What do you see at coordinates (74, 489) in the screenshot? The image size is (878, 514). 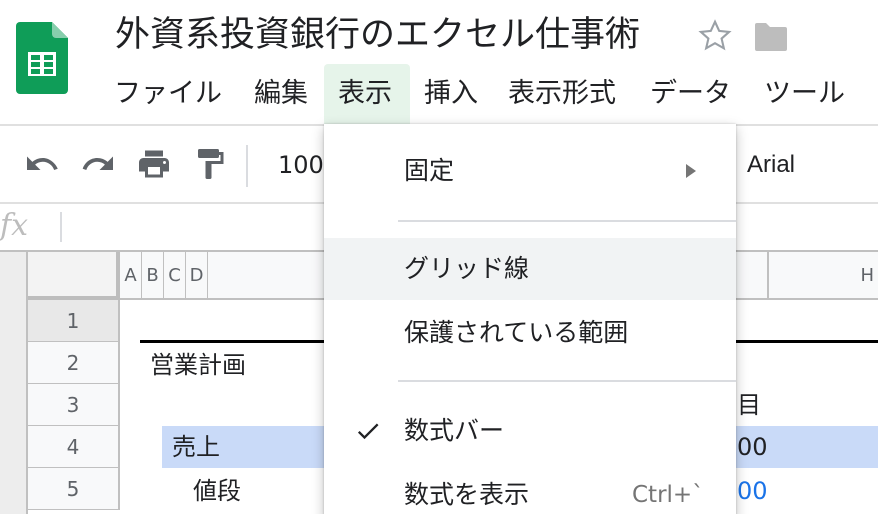 I see `row-header-5: 5` at bounding box center [74, 489].